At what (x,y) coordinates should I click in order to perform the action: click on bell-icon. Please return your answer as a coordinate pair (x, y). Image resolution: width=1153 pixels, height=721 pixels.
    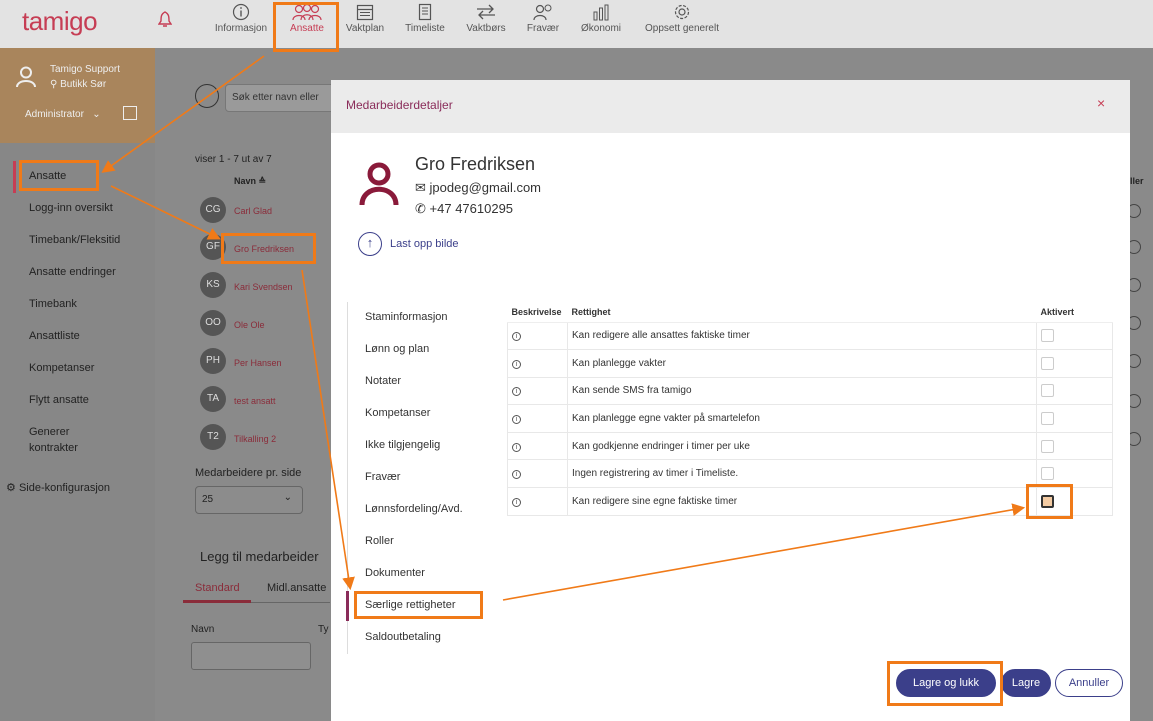
    Looking at the image, I should click on (165, 20).